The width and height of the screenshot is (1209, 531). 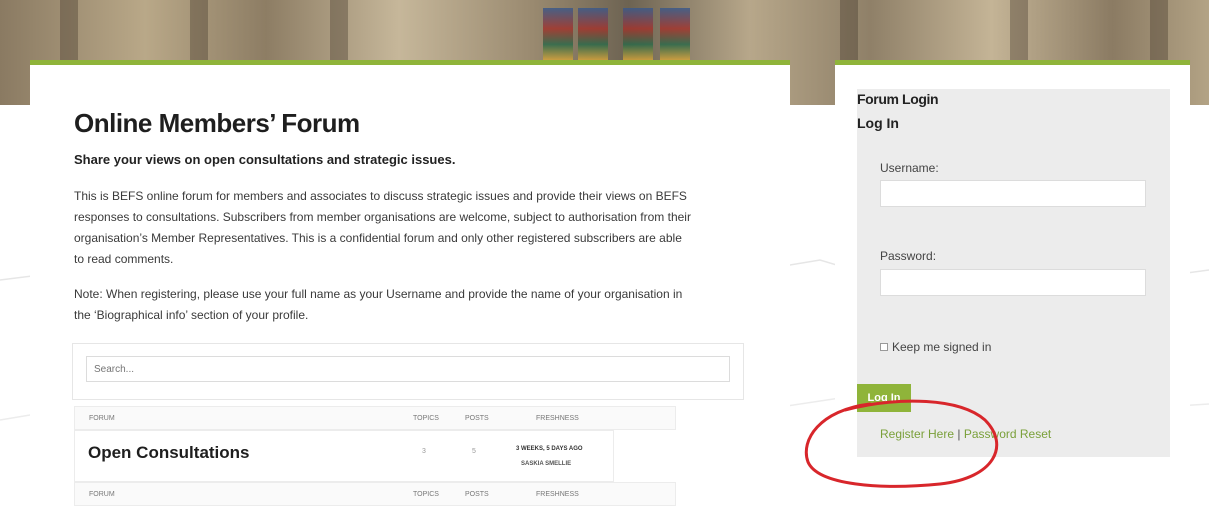 I want to click on column-header-freshness: FRESHNESS, so click(x=557, y=418).